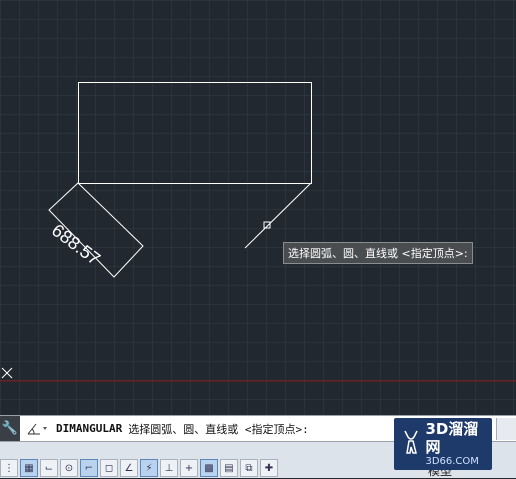  What do you see at coordinates (169, 468) in the screenshot?
I see `ducs-toggle-icon: ⊥` at bounding box center [169, 468].